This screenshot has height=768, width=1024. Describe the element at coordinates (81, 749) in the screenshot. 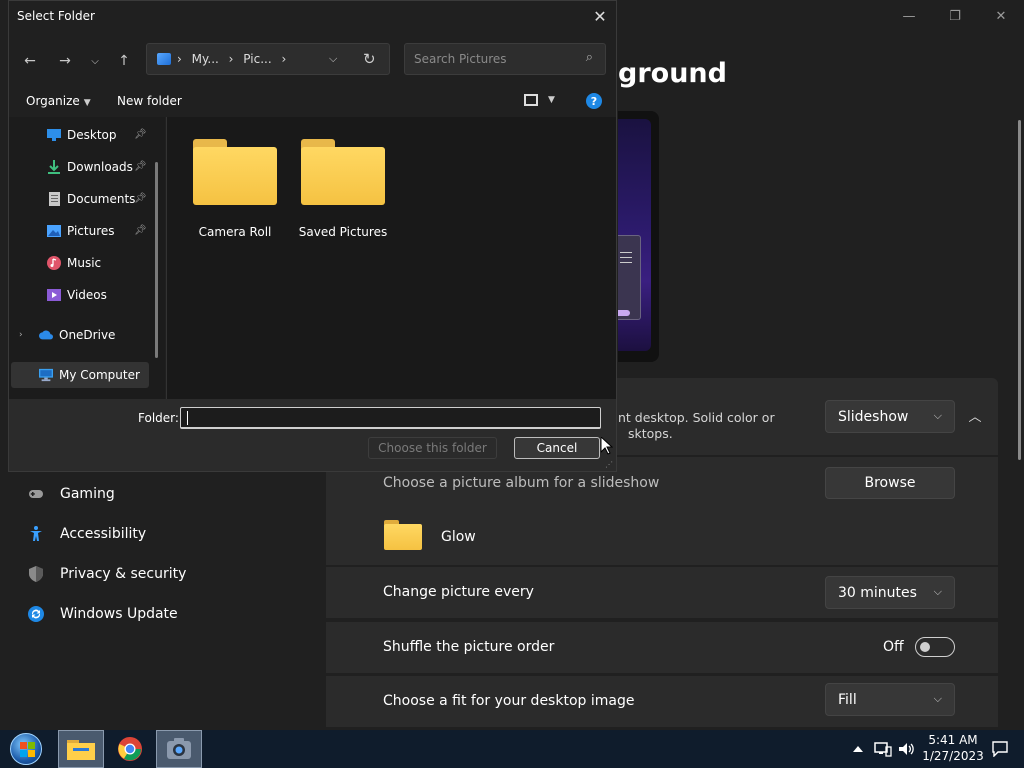

I see `taskbar-file-explorer` at that location.